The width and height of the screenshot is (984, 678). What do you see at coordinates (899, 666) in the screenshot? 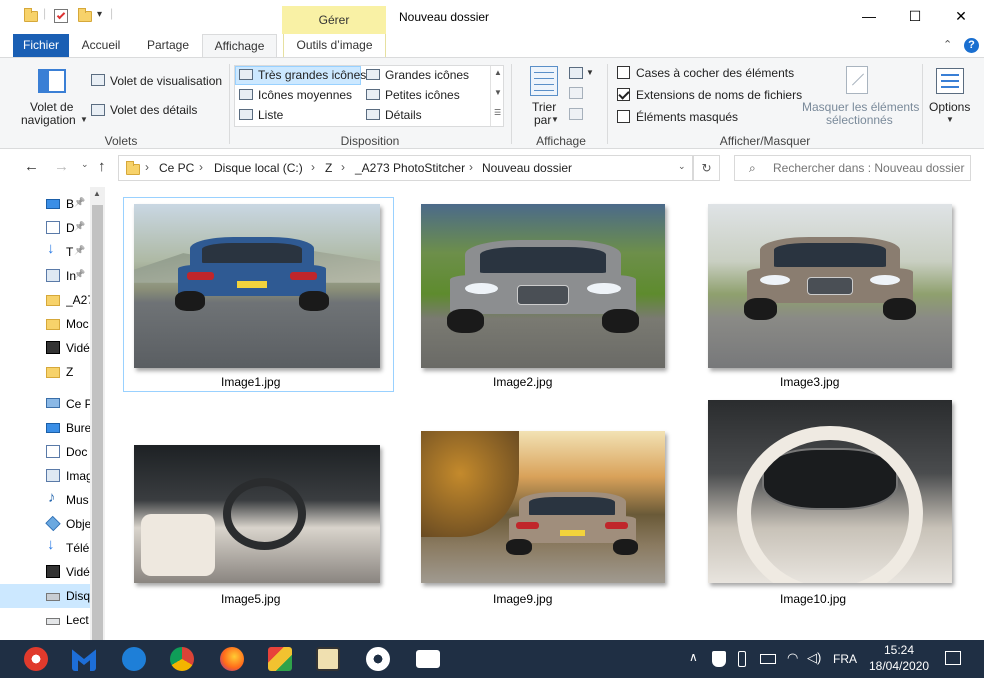
I see `clock-date: 18/04/2020` at bounding box center [899, 666].